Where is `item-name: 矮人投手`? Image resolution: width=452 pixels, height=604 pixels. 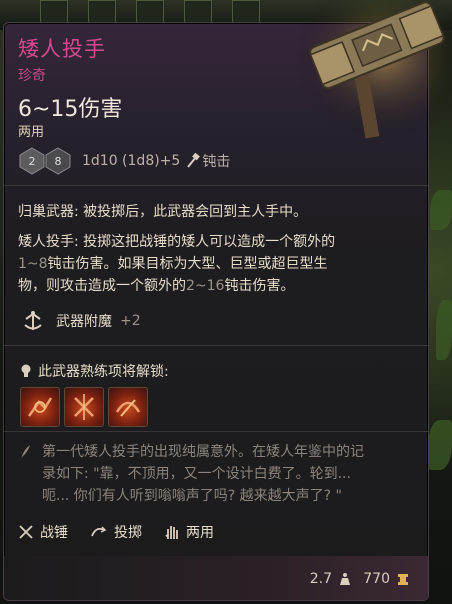
item-name: 矮人投手 is located at coordinates (62, 49).